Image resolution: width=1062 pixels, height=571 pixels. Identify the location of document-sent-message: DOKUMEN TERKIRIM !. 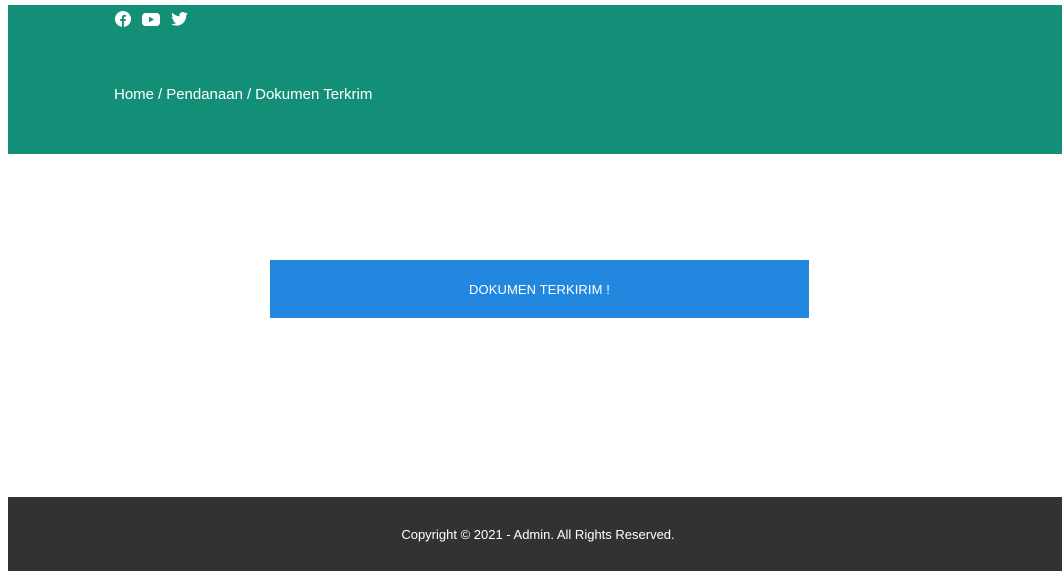
(539, 289).